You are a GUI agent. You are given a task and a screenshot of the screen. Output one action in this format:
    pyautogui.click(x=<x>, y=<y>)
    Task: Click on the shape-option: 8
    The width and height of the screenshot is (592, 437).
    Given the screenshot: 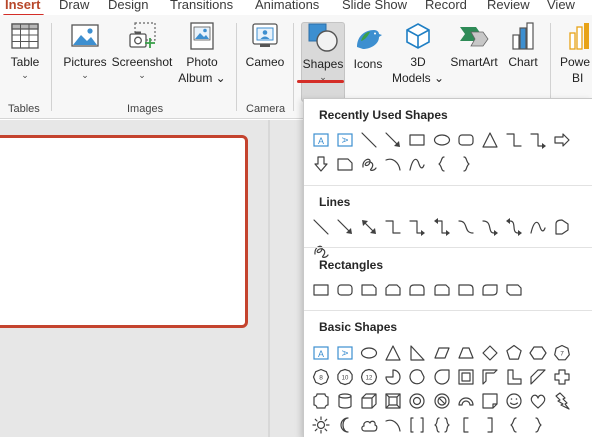 What is the action you would take?
    pyautogui.click(x=321, y=377)
    